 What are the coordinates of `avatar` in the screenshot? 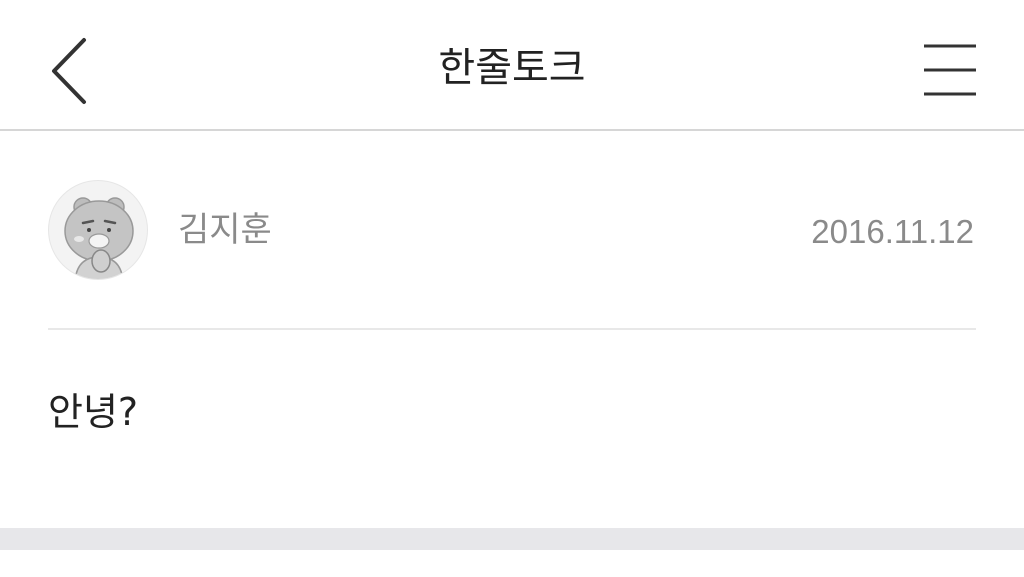 It's located at (98, 230).